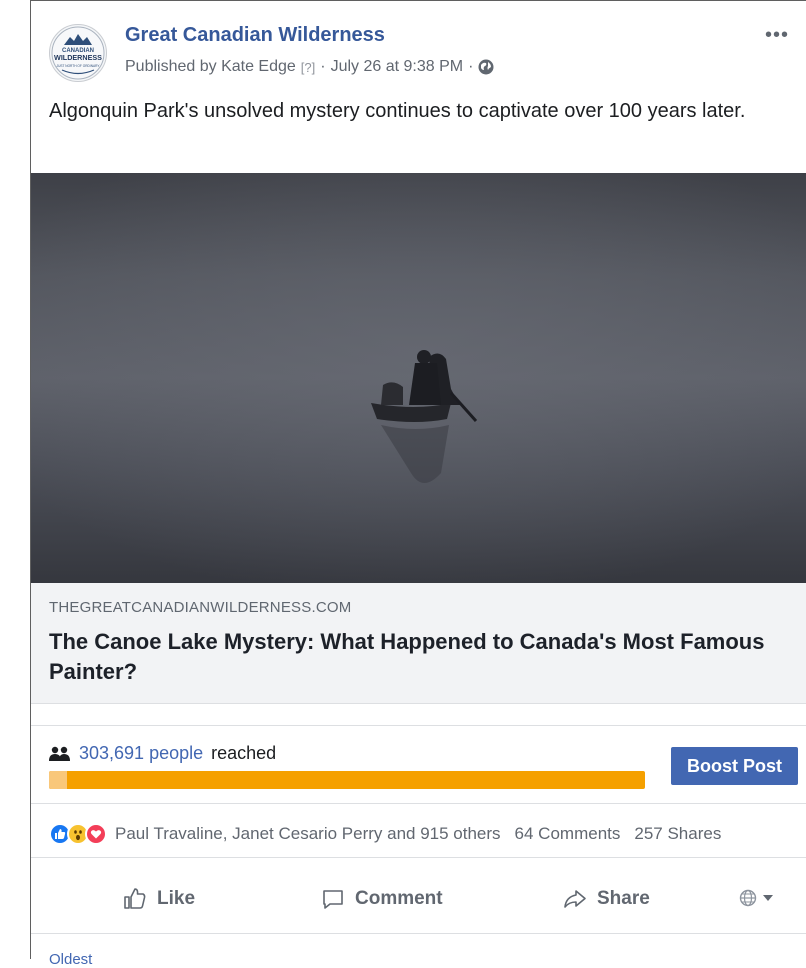 This screenshot has width=806, height=968. I want to click on reach-count-link: 303,691 people, so click(141, 753).